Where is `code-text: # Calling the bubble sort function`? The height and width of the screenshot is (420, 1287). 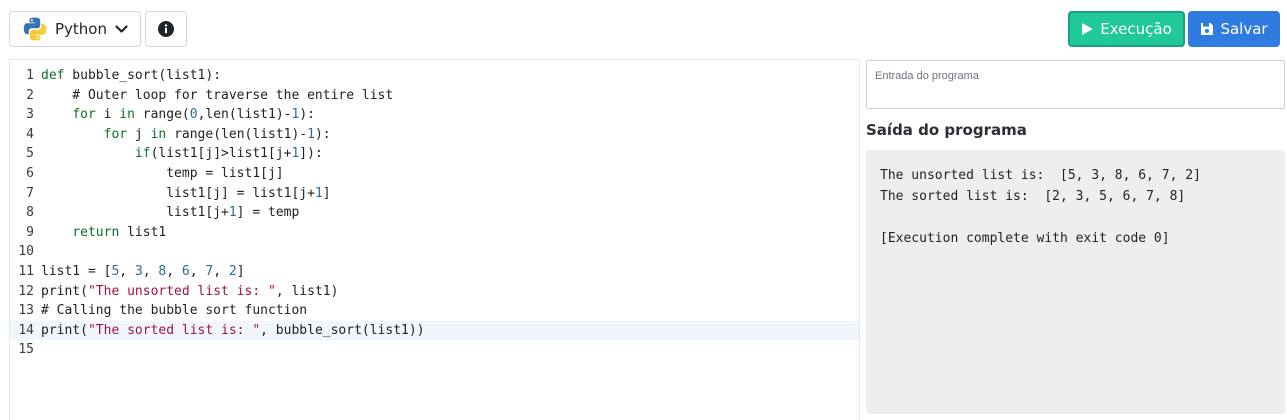
code-text: # Calling the bubble sort function is located at coordinates (174, 311).